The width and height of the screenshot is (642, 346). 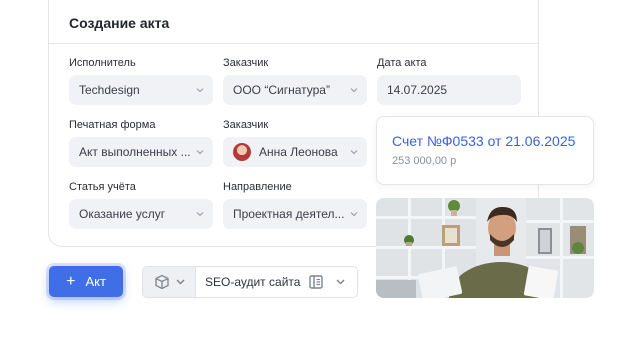 I want to click on act-date-field: Дата акта 14.07.2025, so click(x=449, y=80).